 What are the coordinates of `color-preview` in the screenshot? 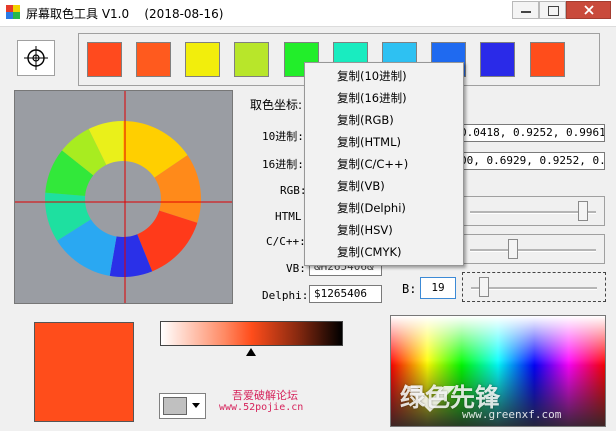 It's located at (84, 372).